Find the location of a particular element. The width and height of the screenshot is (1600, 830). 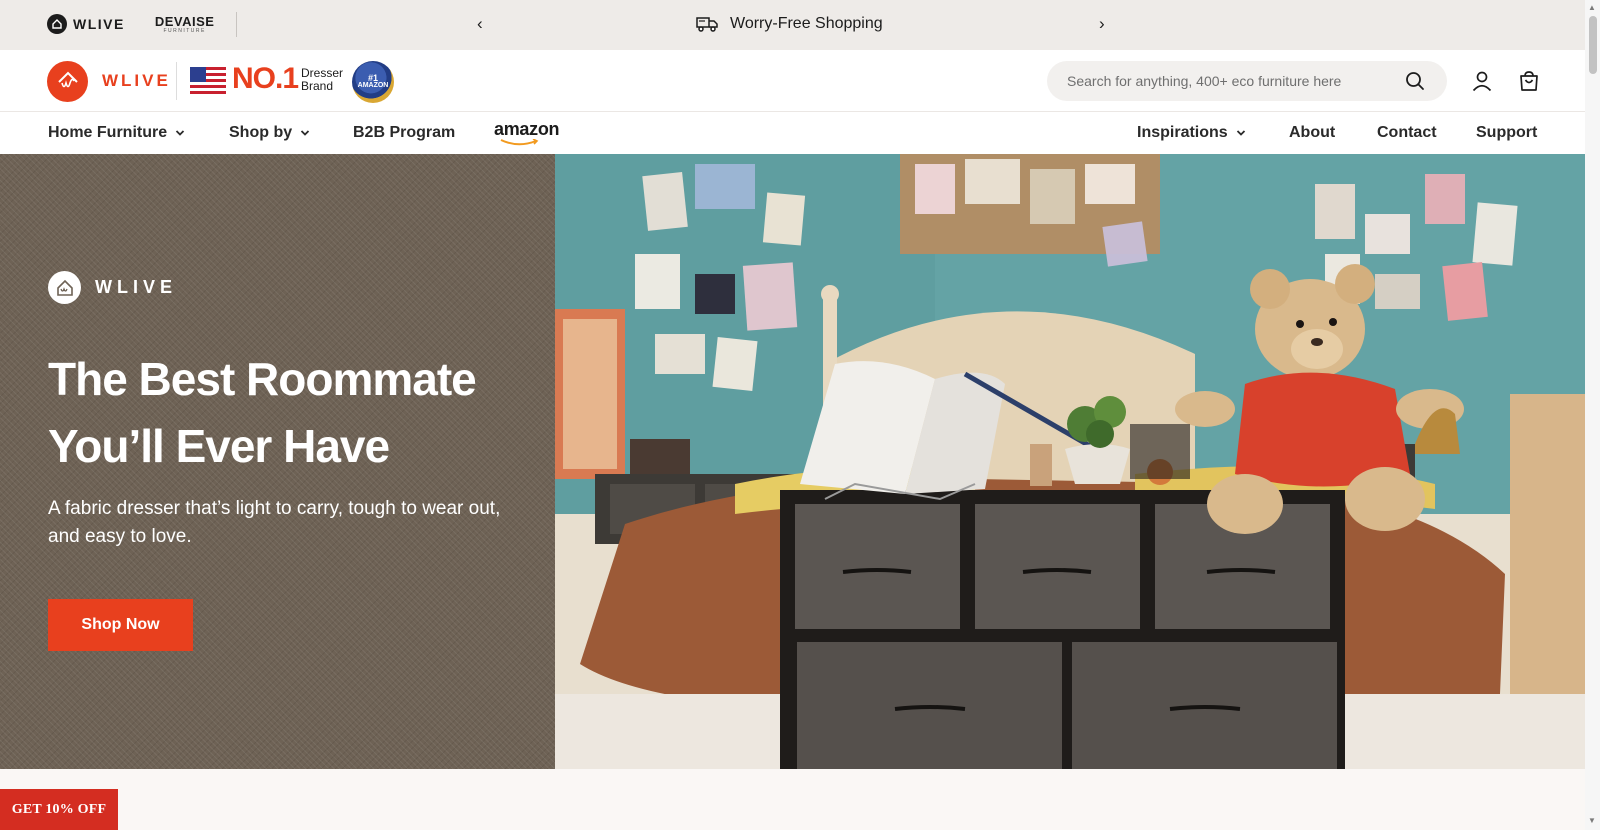

logo-text: WLIVE is located at coordinates (136, 81).